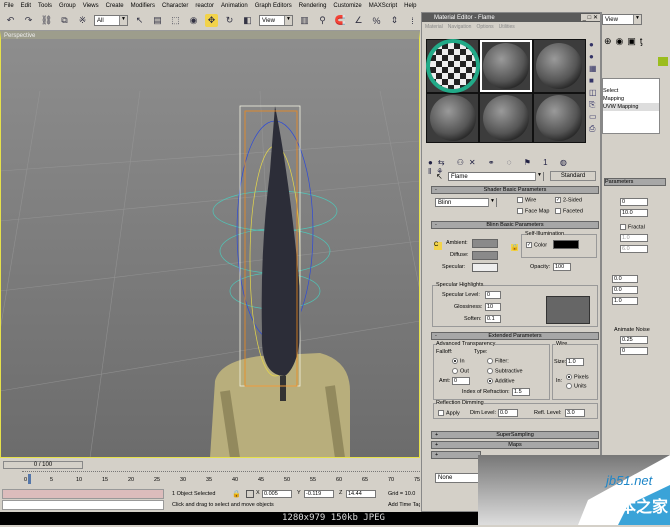 This screenshot has width=670, height=527. What do you see at coordinates (358, 20) in the screenshot?
I see `angle-snap-icon: ∠` at bounding box center [358, 20].